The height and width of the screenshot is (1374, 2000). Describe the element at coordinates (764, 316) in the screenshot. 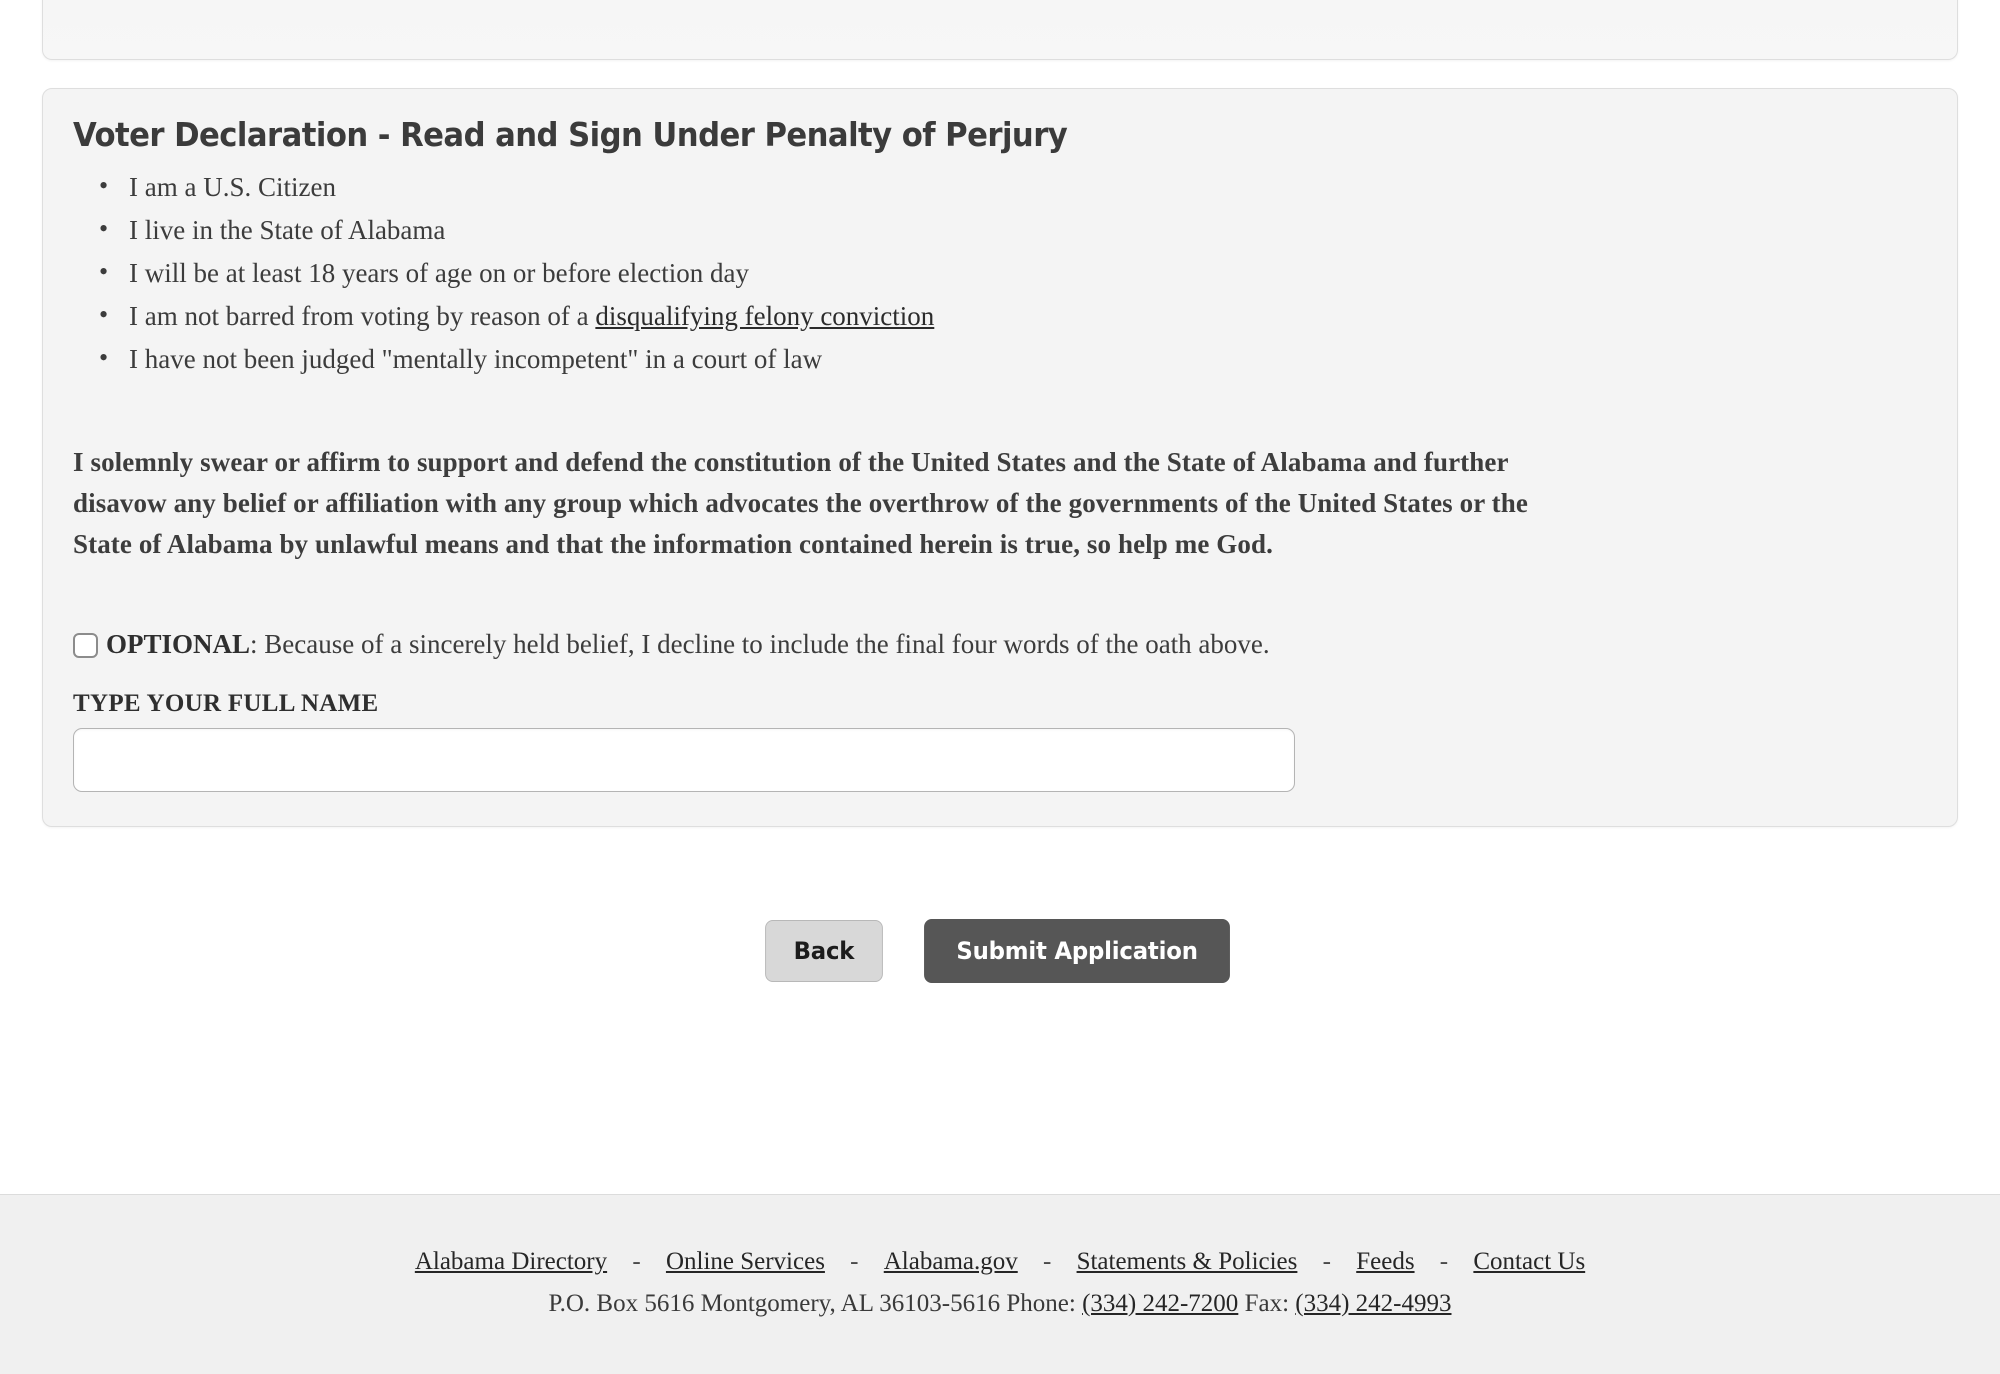

I see `disqualifying-felony-conviction-link: disqualifying felony conviction` at that location.